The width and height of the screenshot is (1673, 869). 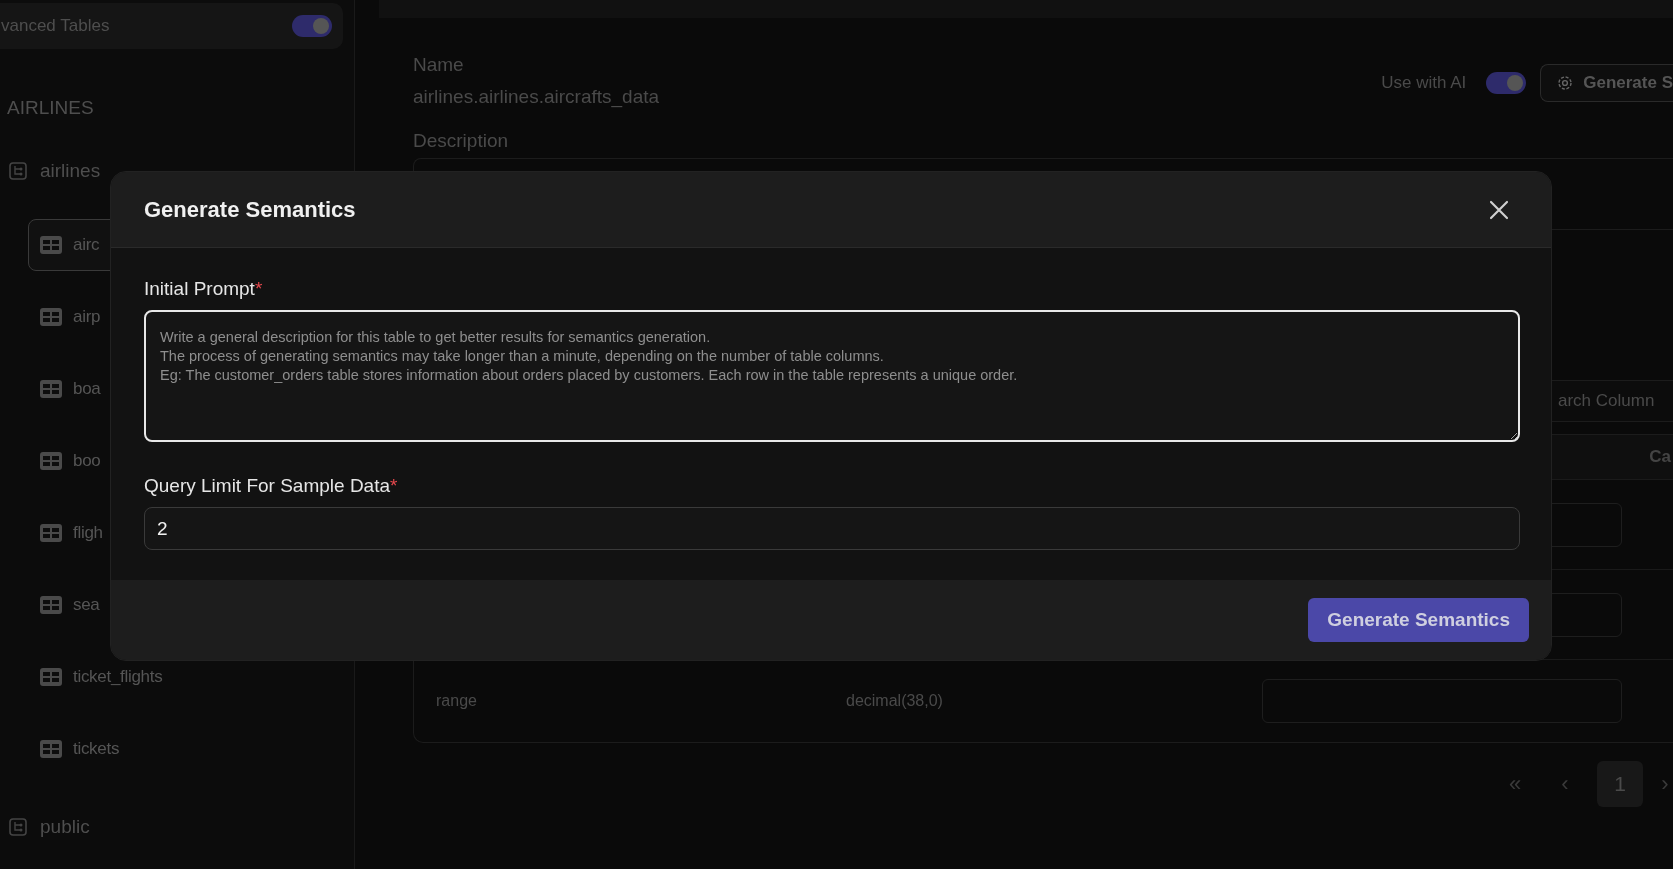 I want to click on table-name: airlines.airlines.aircrafts_data, so click(x=536, y=97).